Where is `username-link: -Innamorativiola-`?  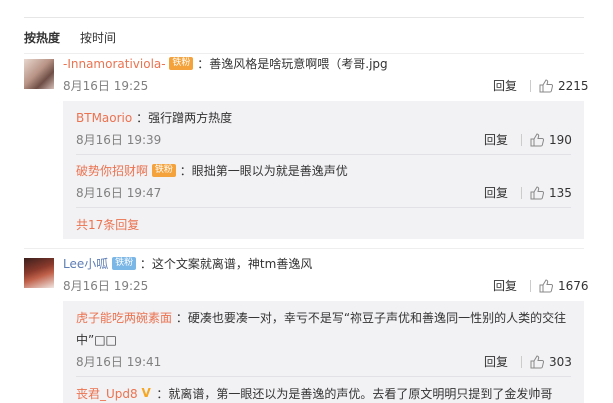
username-link: -Innamorativiola- is located at coordinates (114, 64).